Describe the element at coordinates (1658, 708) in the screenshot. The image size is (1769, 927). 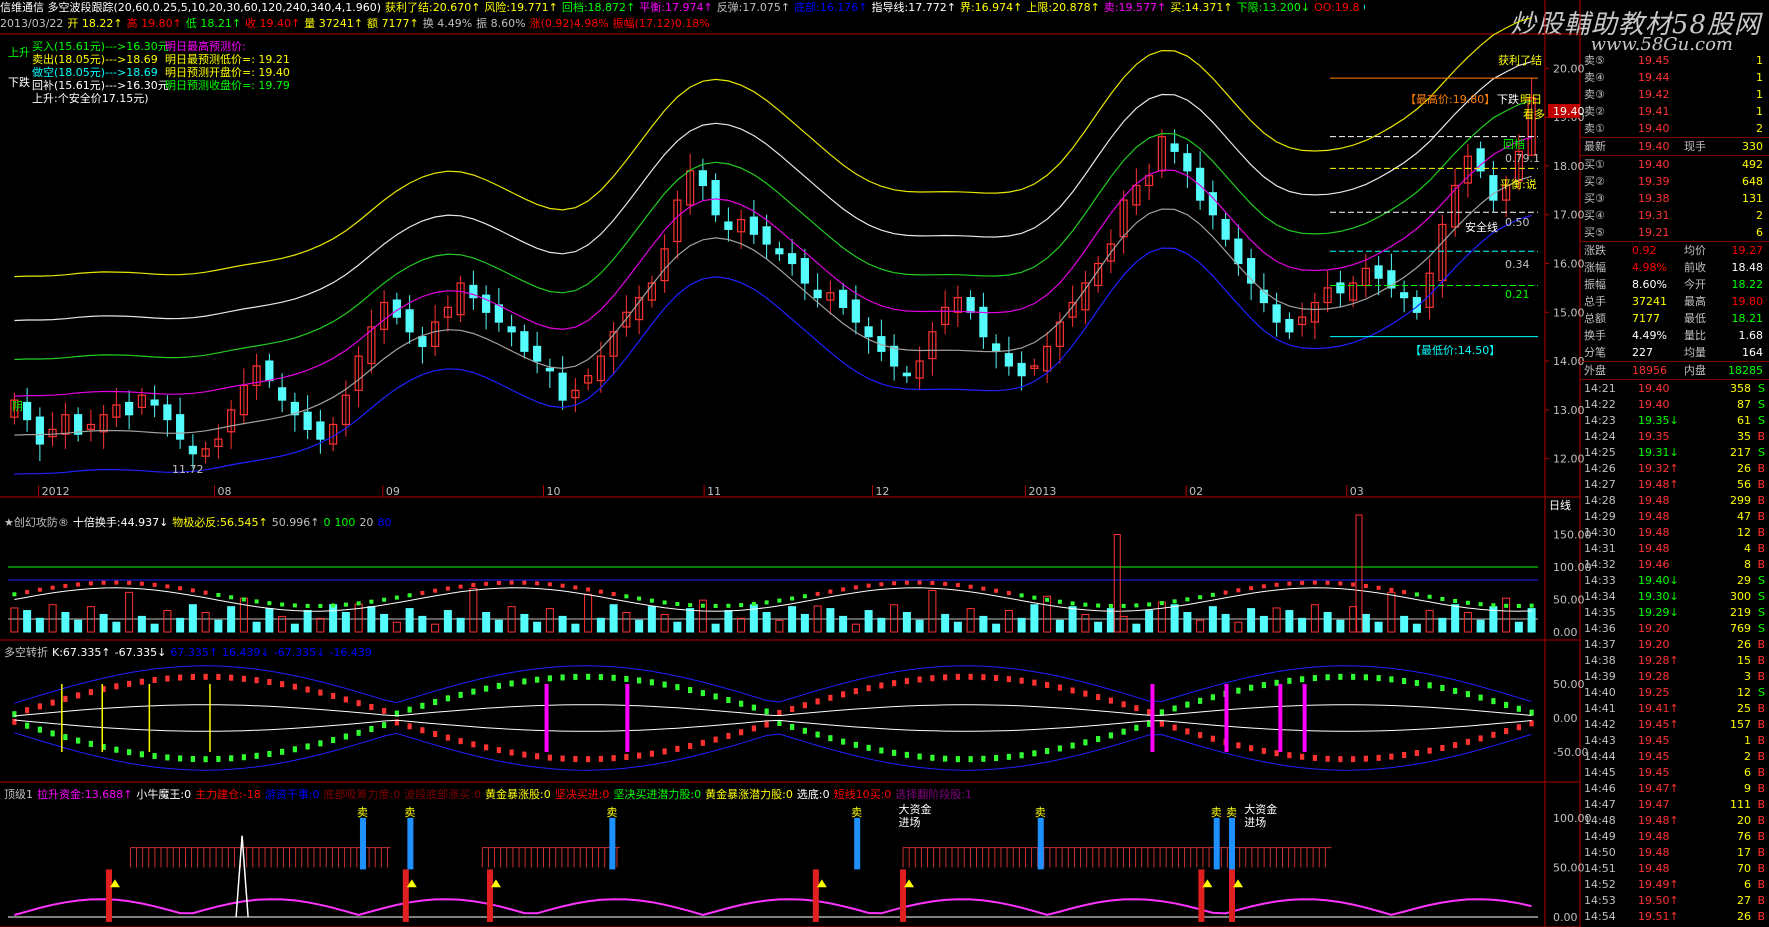
I see `tick-price: 19.41↑` at that location.